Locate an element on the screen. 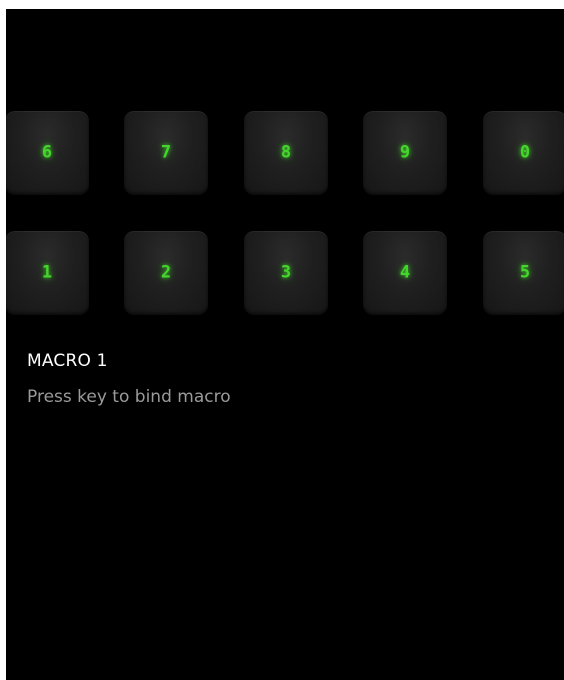  key-label: 5 is located at coordinates (525, 272).